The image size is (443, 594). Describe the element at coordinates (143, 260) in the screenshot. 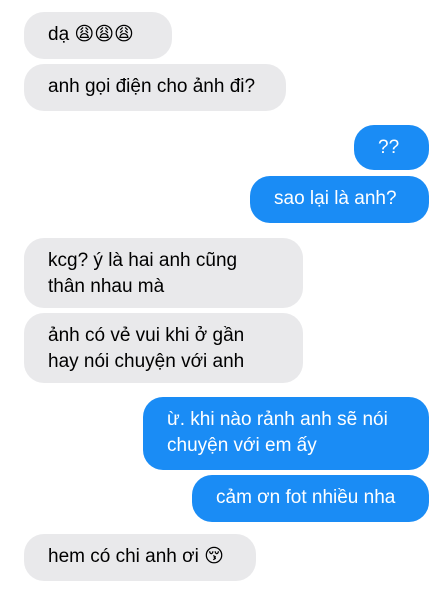

I see `message-text-line: kcg? ý là hai anh cũng` at that location.